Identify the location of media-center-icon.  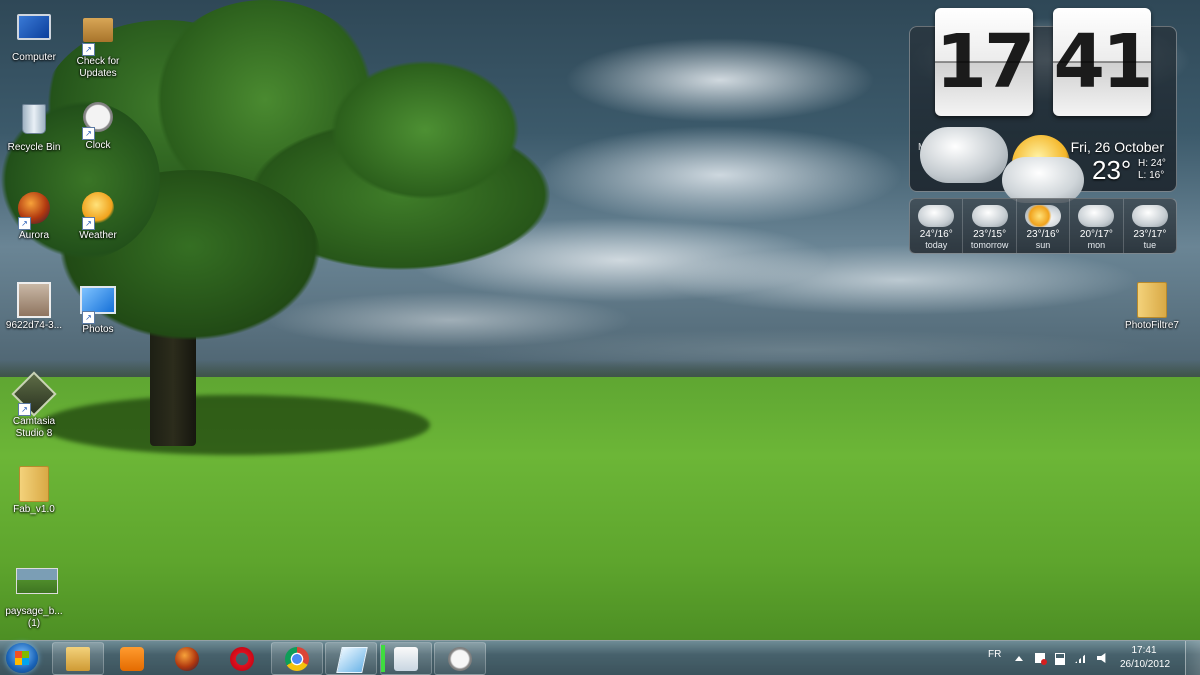
(406, 659).